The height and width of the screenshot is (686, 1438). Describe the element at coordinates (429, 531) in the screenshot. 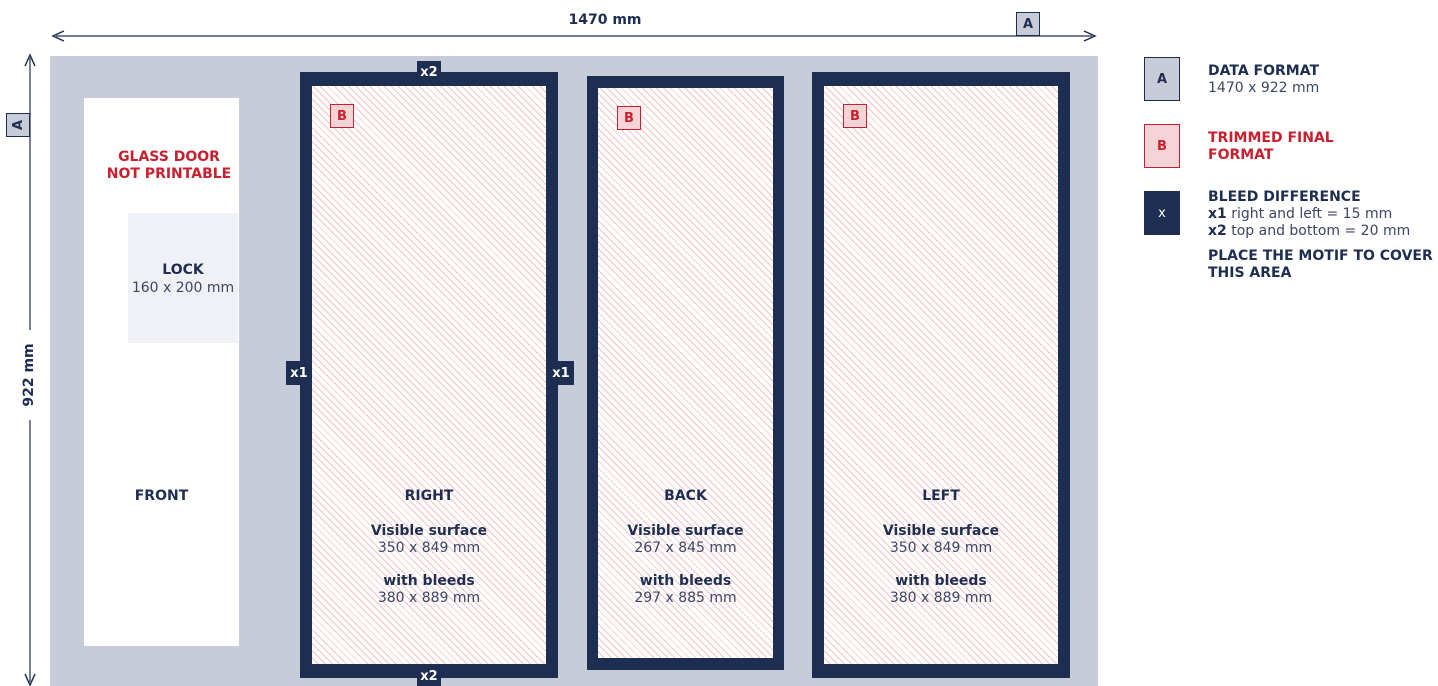

I see `right-door-visible-label: Visible surface` at that location.